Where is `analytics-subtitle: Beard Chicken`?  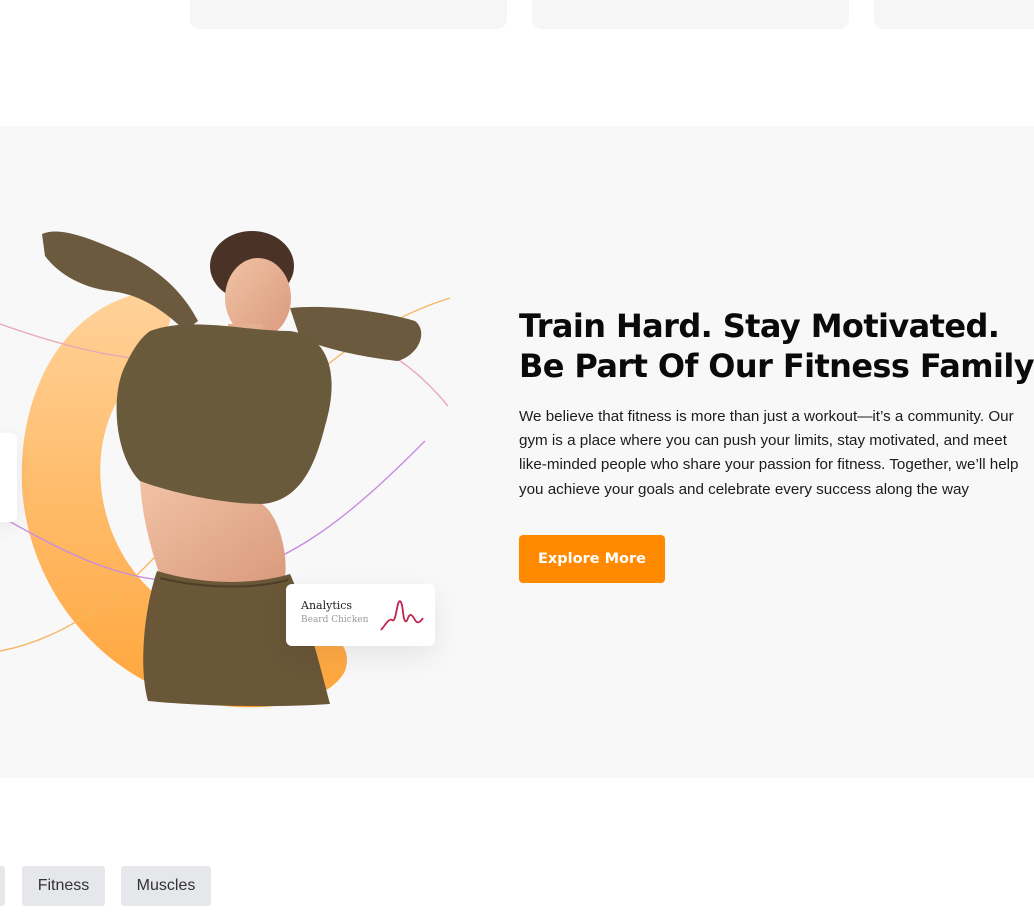
analytics-subtitle: Beard Chicken is located at coordinates (335, 620).